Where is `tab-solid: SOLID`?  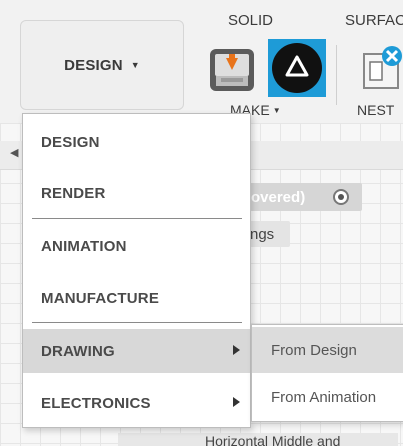 tab-solid: SOLID is located at coordinates (250, 20).